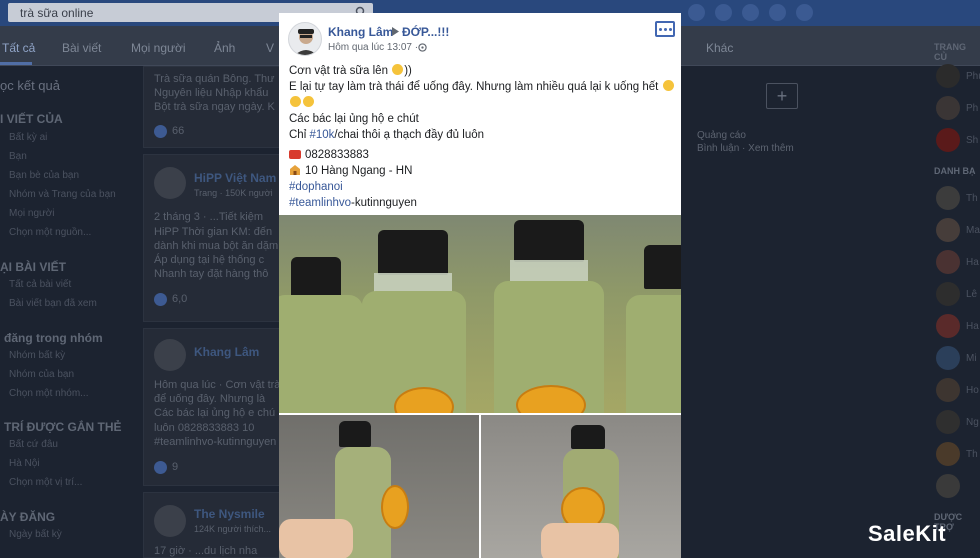 This screenshot has height=558, width=980. I want to click on filter-option: Bạn, so click(18, 156).